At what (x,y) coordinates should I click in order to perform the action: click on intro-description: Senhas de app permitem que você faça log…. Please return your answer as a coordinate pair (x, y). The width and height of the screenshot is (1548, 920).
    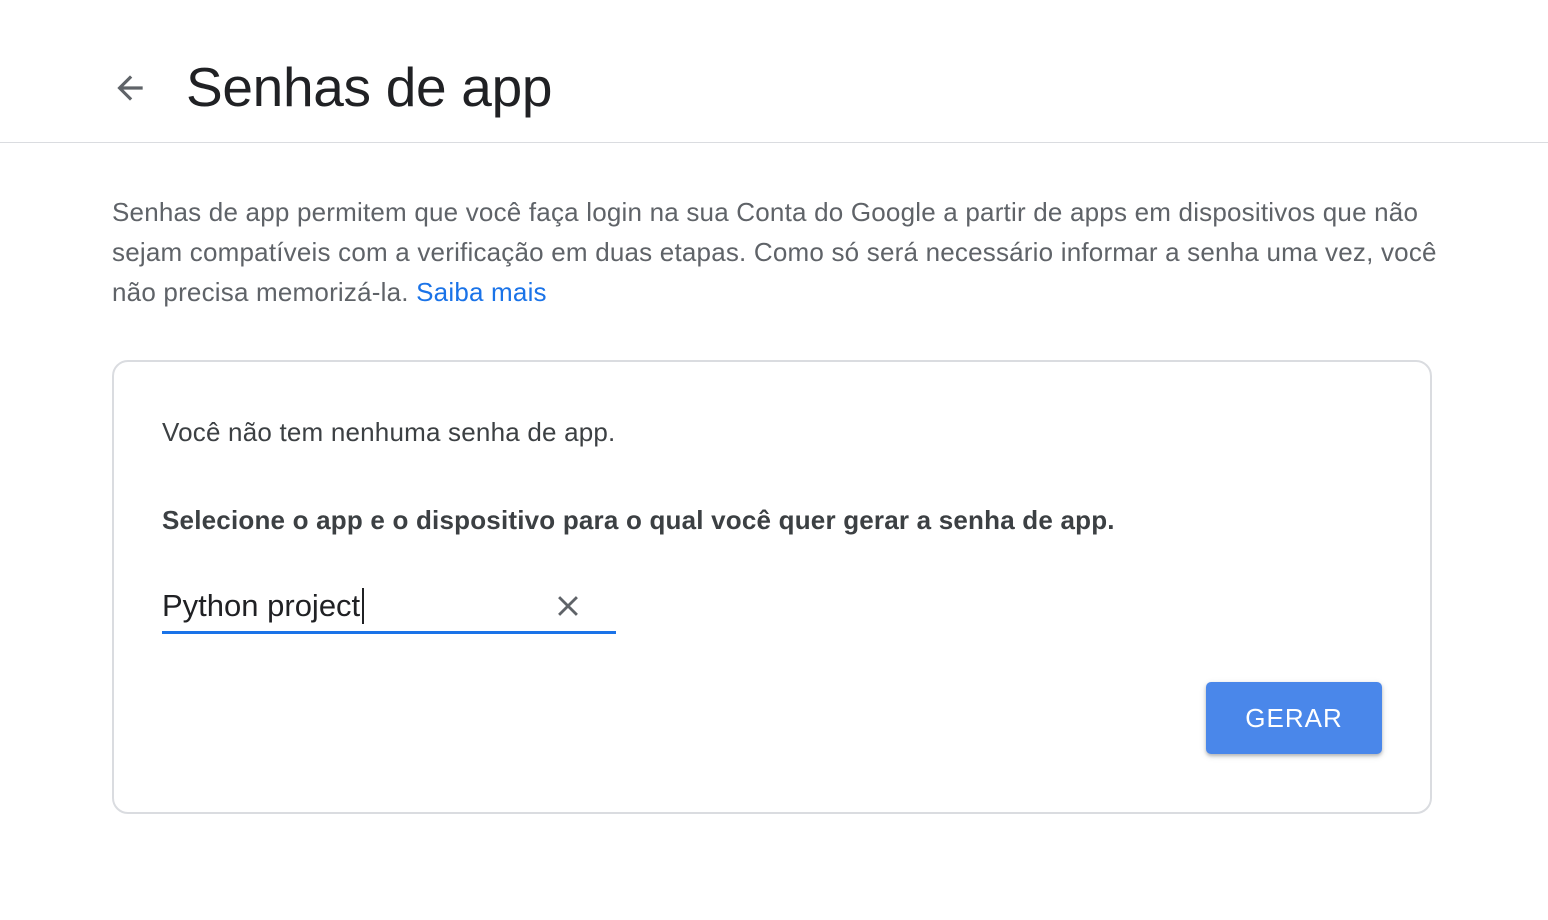
    Looking at the image, I should click on (782, 252).